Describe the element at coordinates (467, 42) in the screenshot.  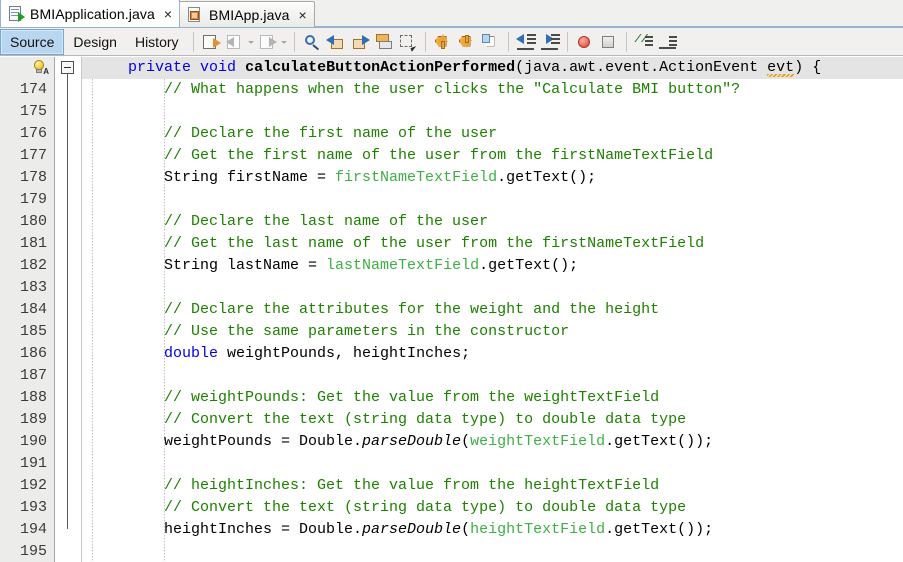
I see `next-bookmark-icon` at that location.